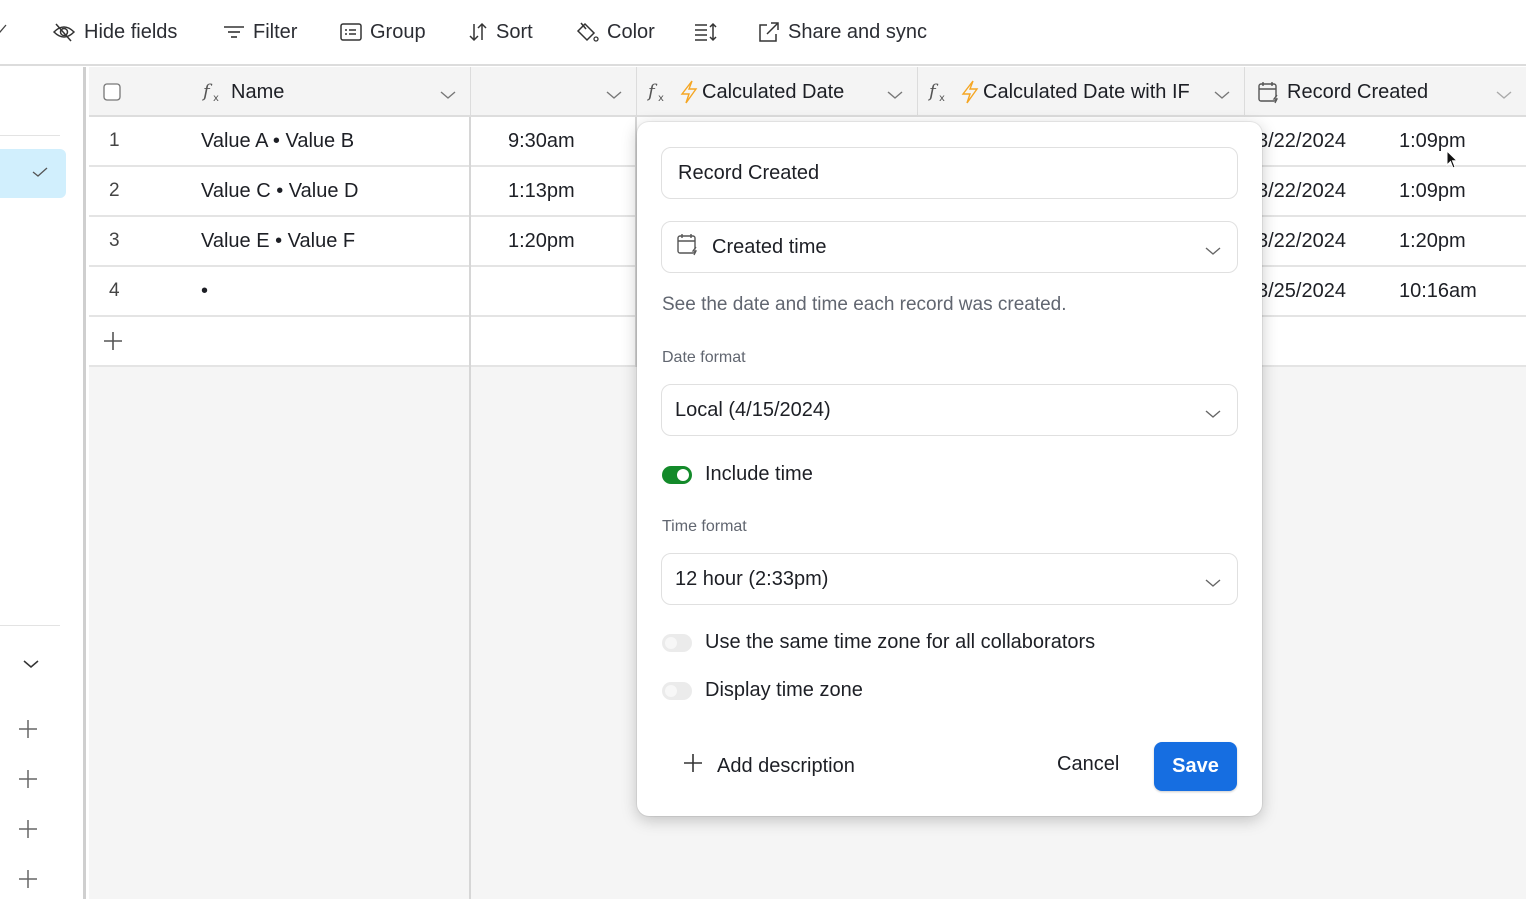  Describe the element at coordinates (769, 32) in the screenshot. I see `share-icon` at that location.